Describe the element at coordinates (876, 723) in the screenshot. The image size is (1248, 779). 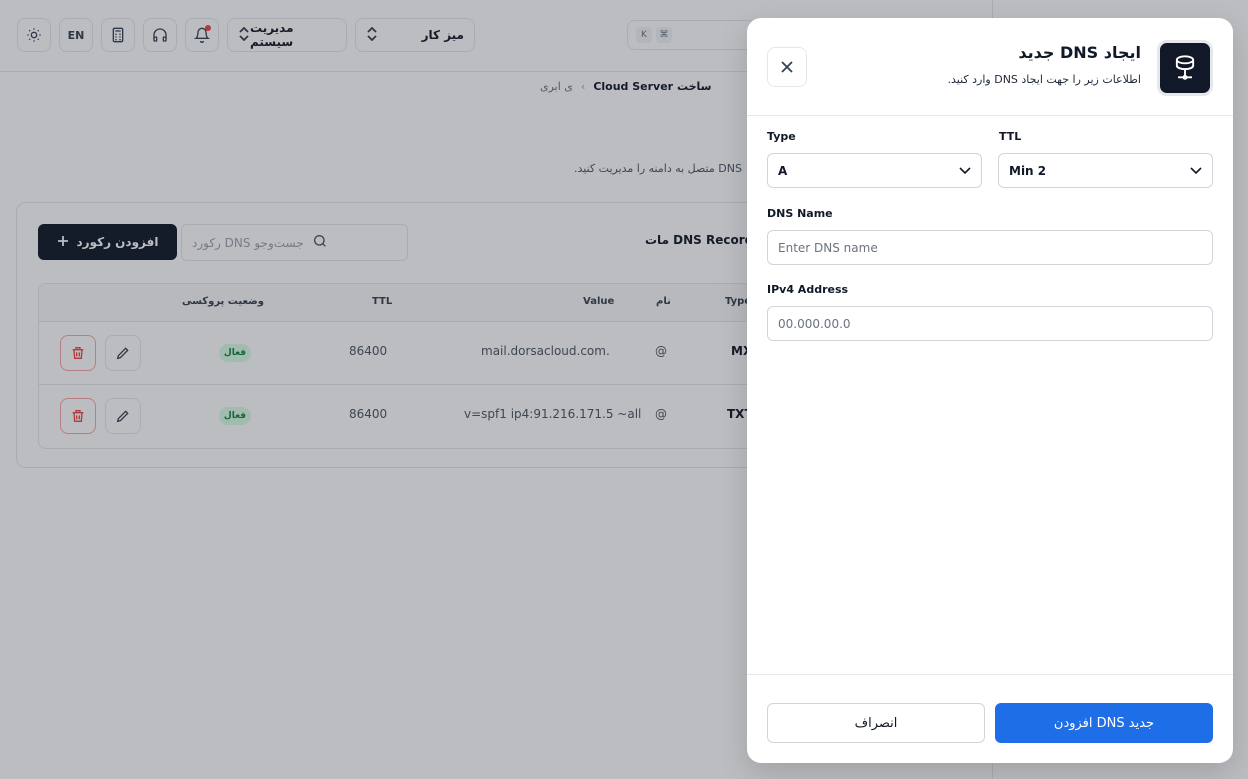
I see `cancel-button: انصراف` at that location.